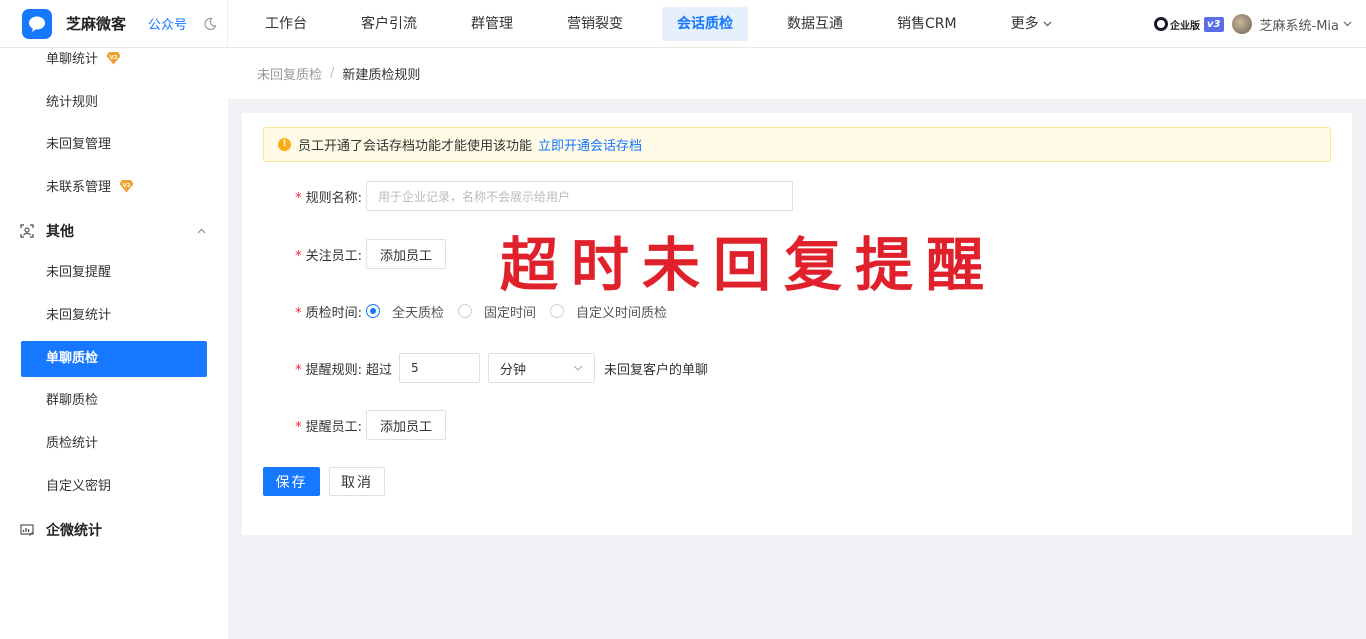 The width and height of the screenshot is (1366, 639). What do you see at coordinates (513, 370) in the screenshot?
I see `unit-select-value: 分钟` at bounding box center [513, 370].